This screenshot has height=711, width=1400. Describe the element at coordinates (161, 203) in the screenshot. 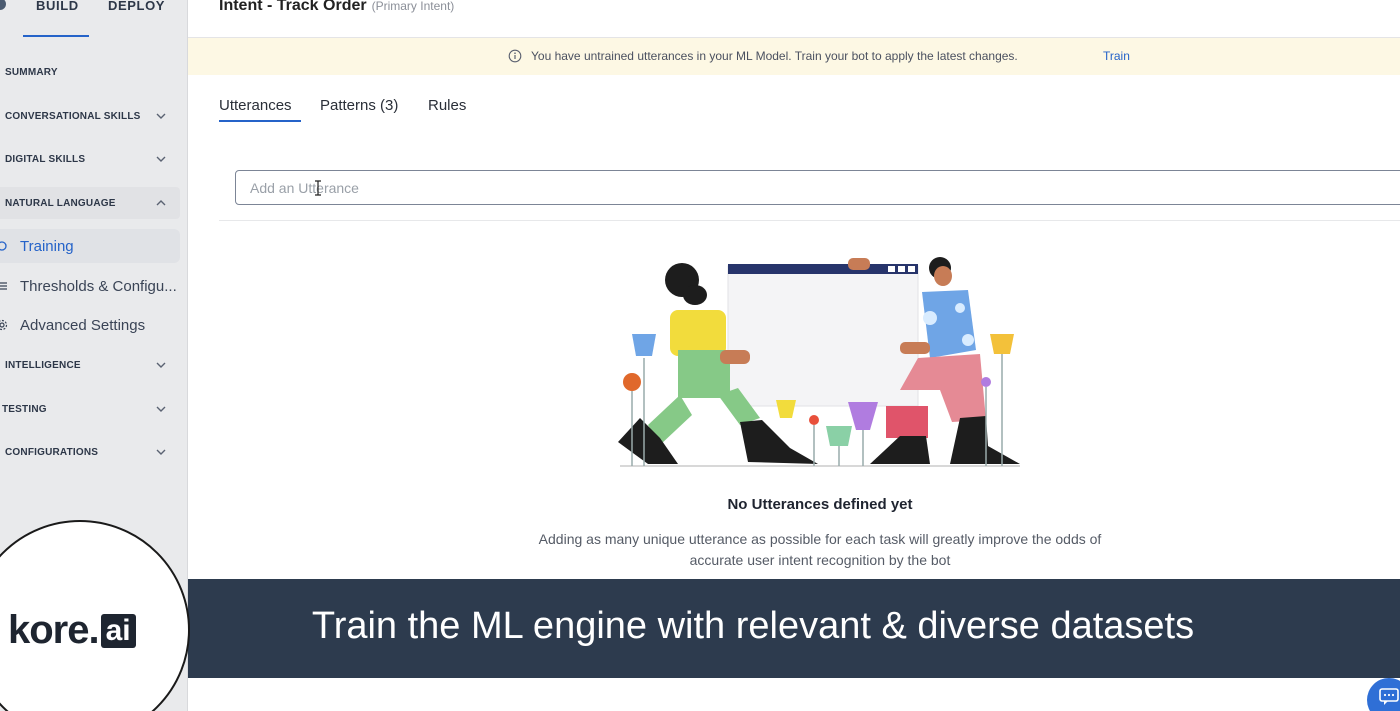

I see `chevron-up-icon` at that location.